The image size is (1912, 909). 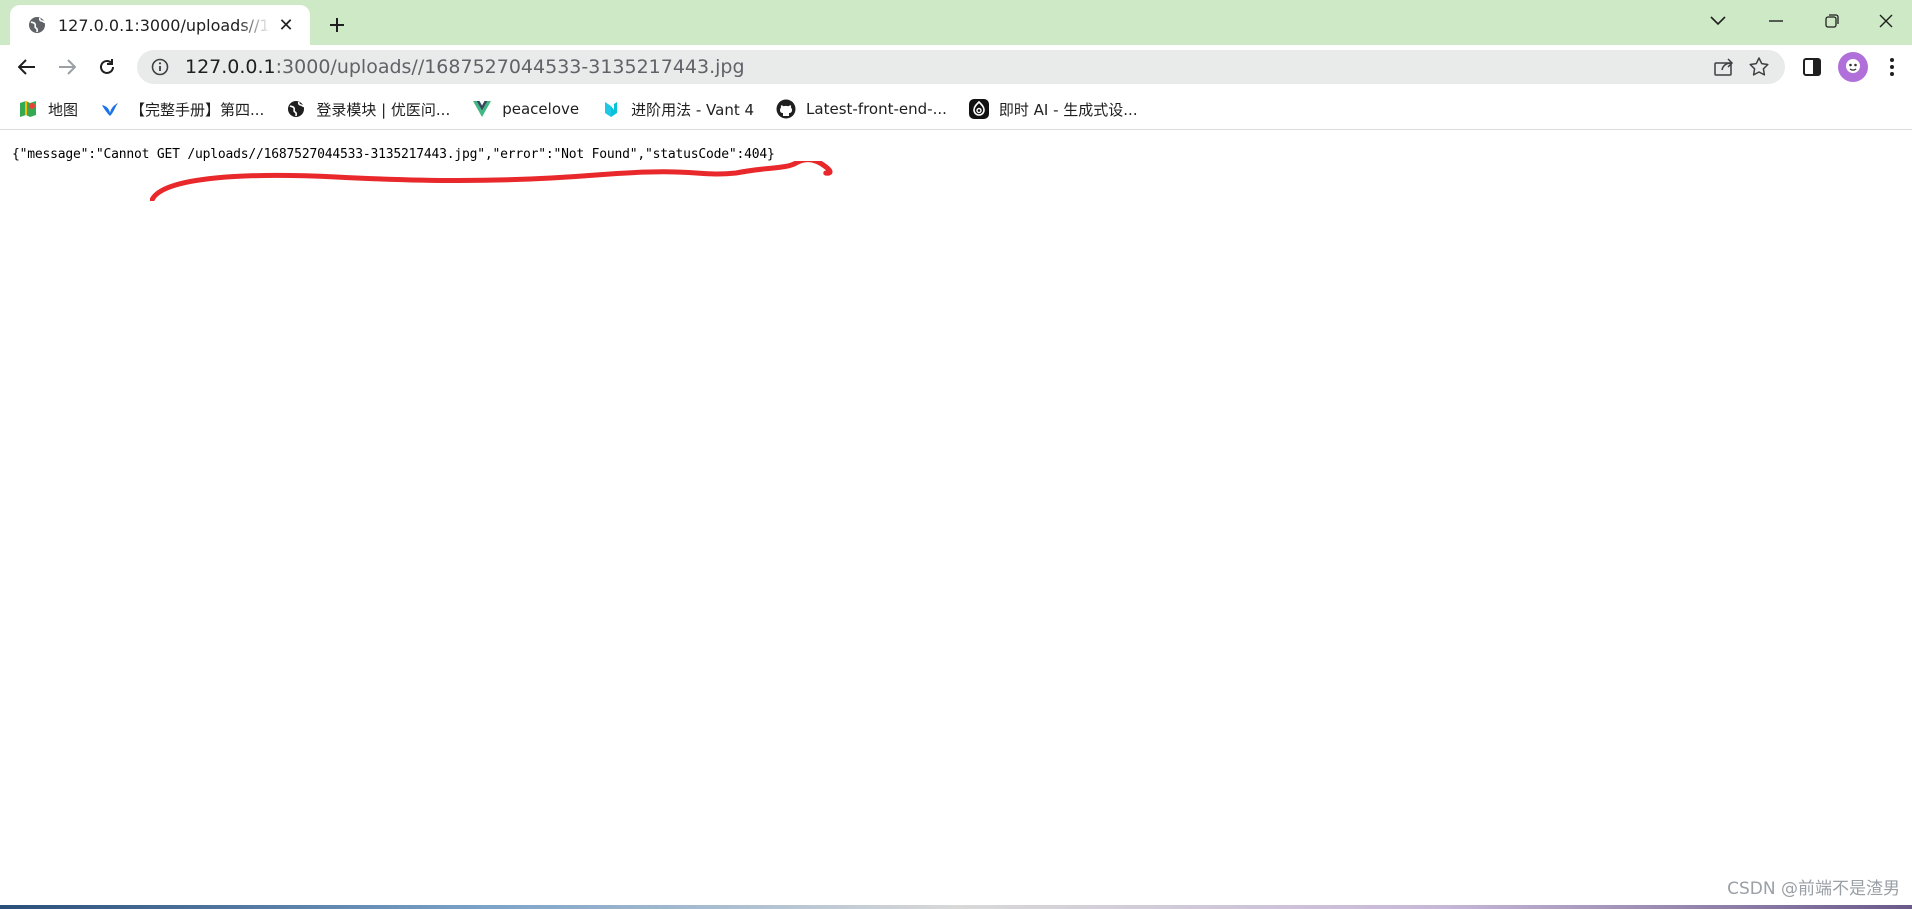 I want to click on share-icon, so click(x=1724, y=67).